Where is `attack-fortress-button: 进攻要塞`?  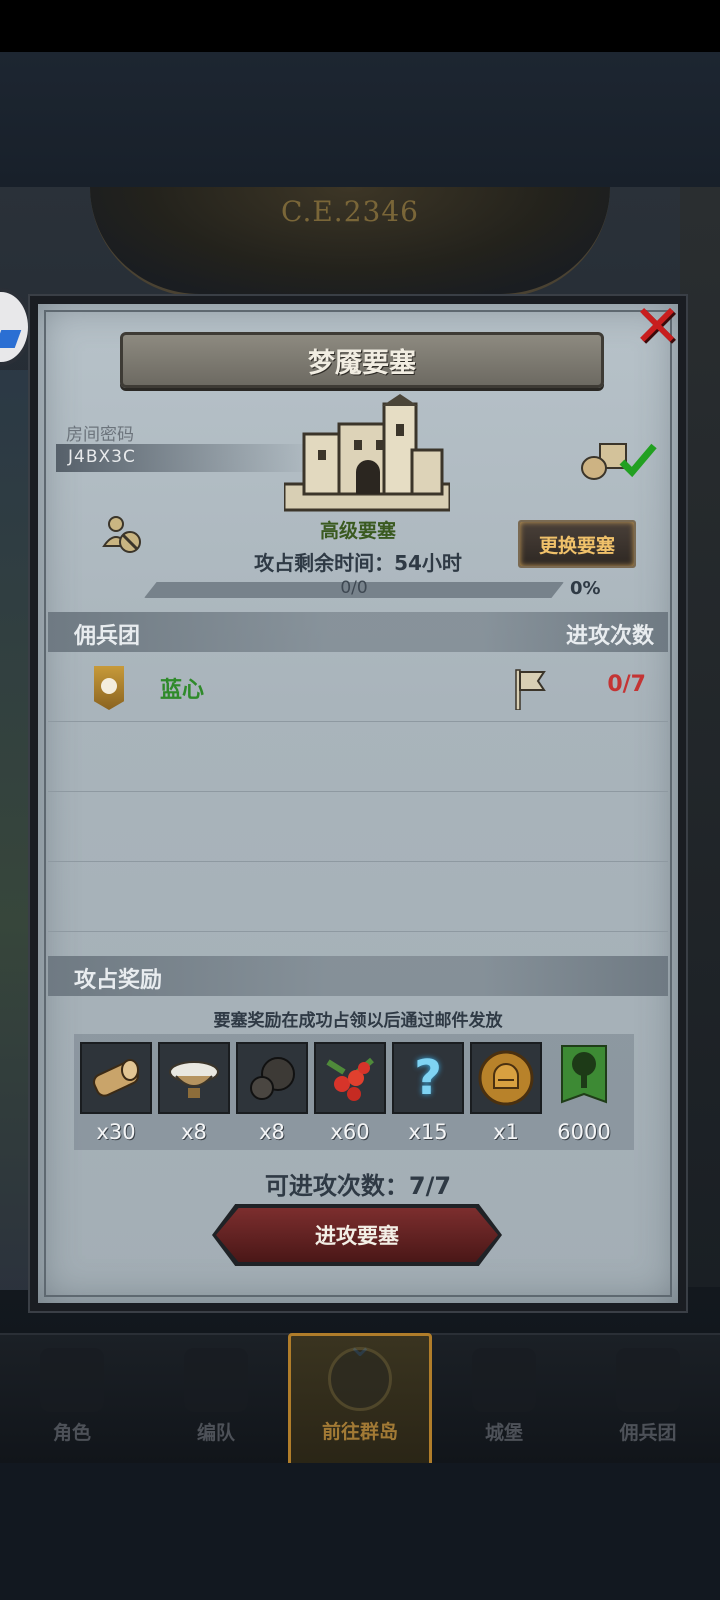 attack-fortress-button: 进攻要塞 is located at coordinates (357, 1235).